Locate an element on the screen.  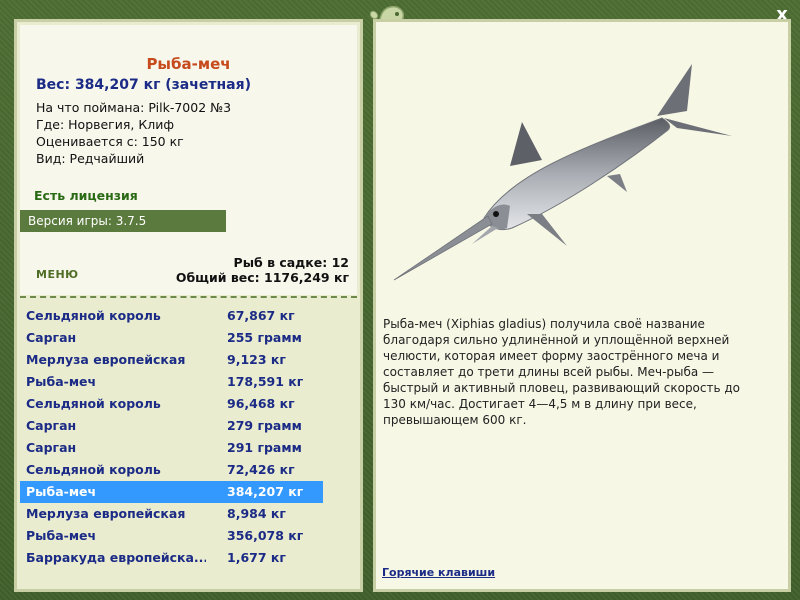
catch-weight: 1,677 кг is located at coordinates (256, 557).